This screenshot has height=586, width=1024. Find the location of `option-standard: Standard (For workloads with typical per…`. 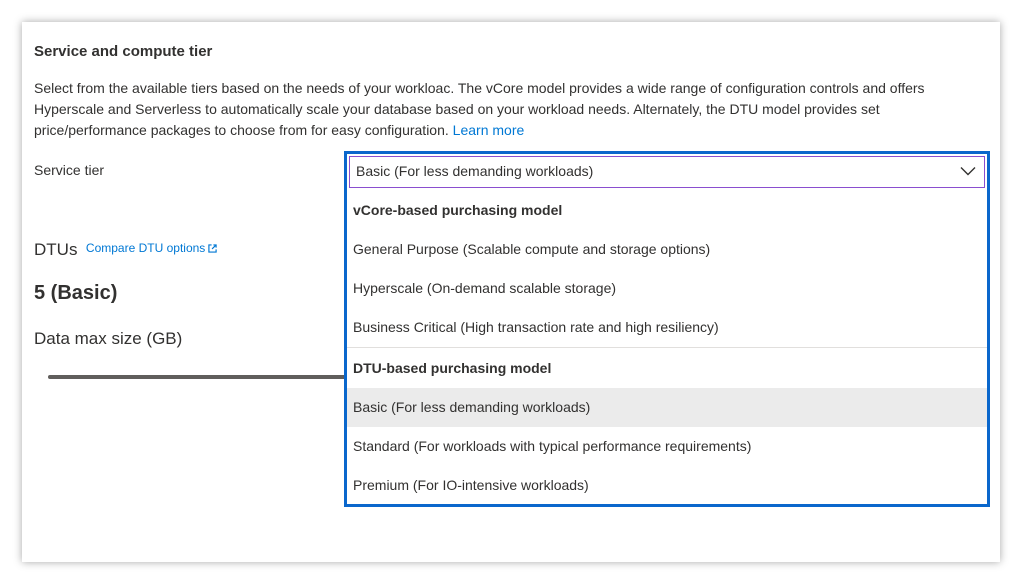

option-standard: Standard (For workloads with typical per… is located at coordinates (667, 446).